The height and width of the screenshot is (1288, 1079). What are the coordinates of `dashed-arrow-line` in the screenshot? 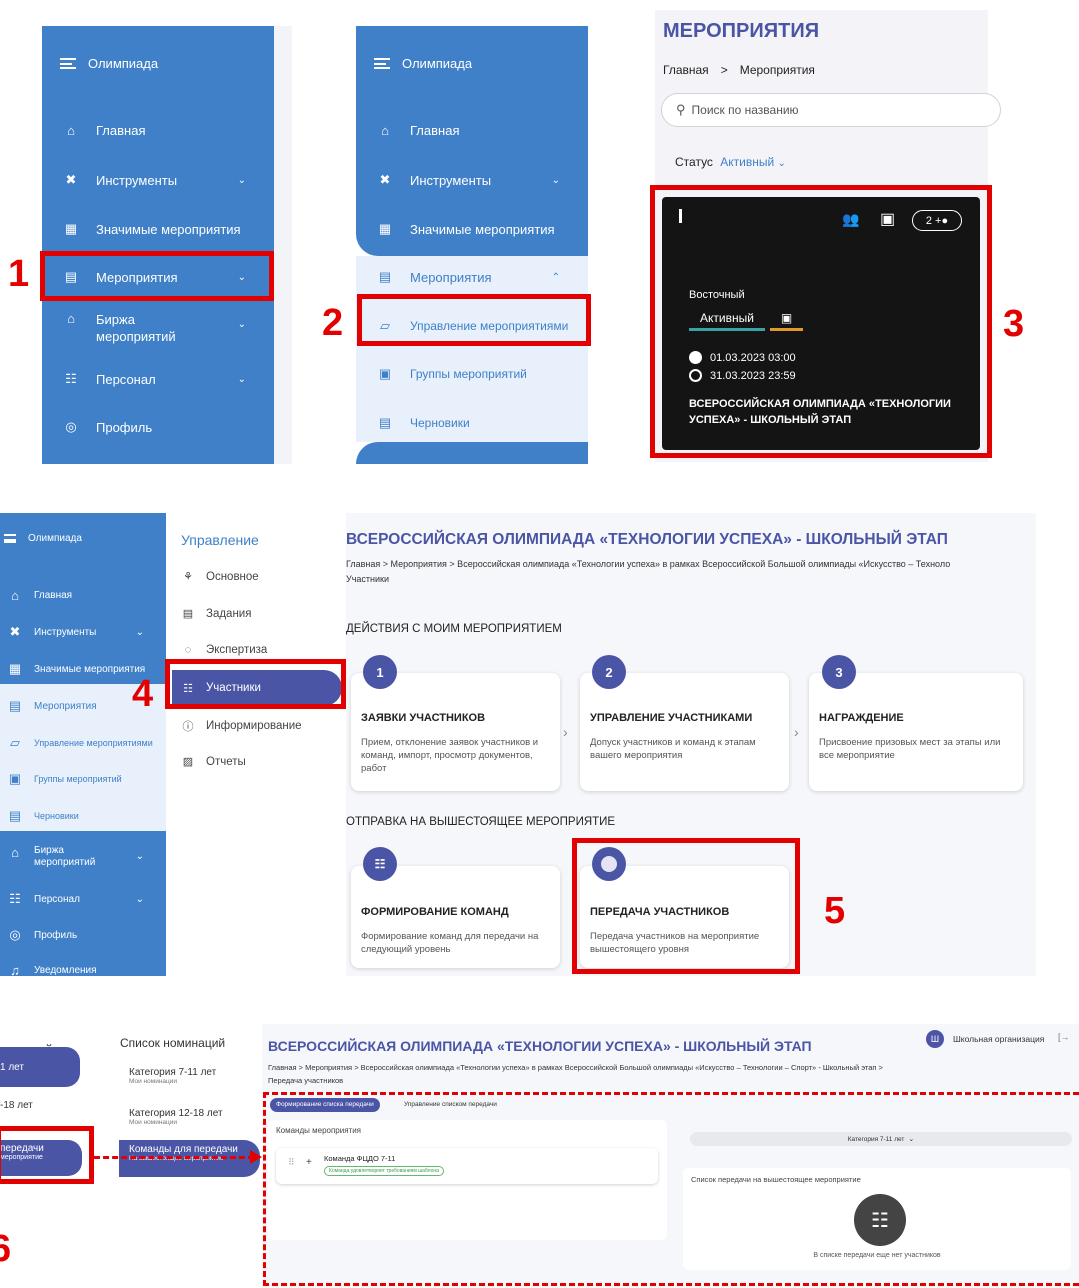 It's located at (174, 1157).